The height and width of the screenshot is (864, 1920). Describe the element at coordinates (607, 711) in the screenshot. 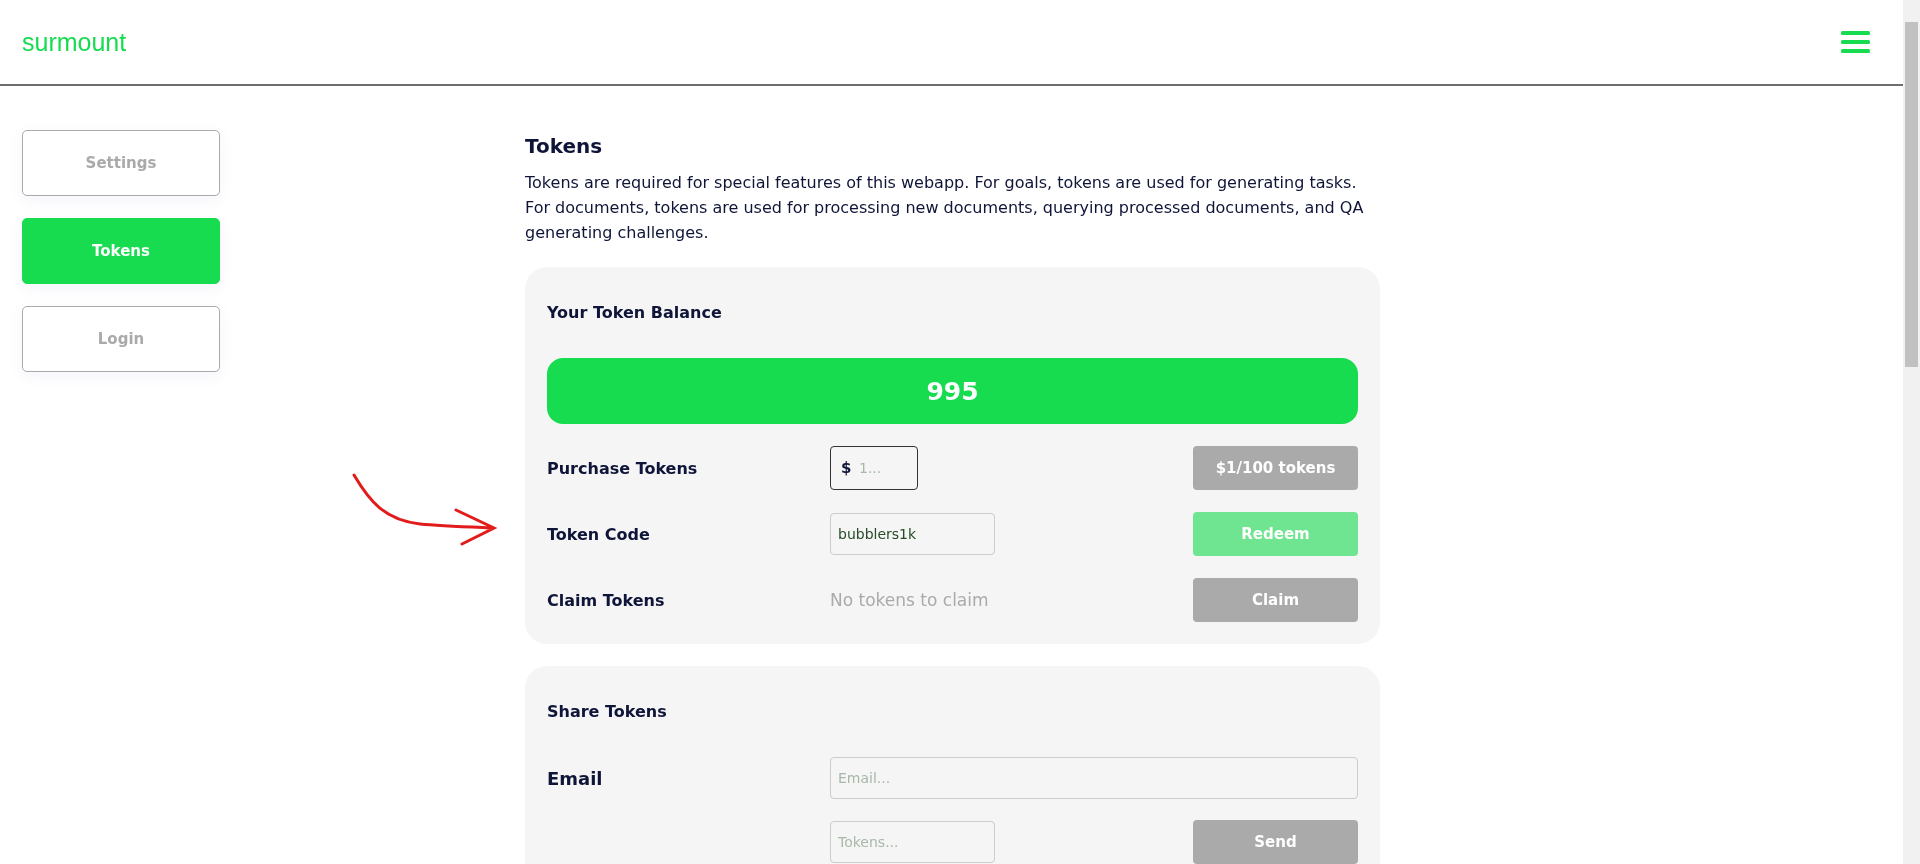

I see `card-title: Share Tokens` at that location.